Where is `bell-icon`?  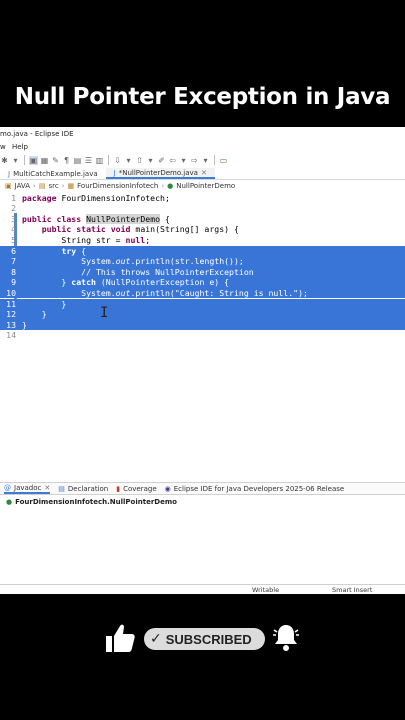
bell-icon is located at coordinates (286, 637).